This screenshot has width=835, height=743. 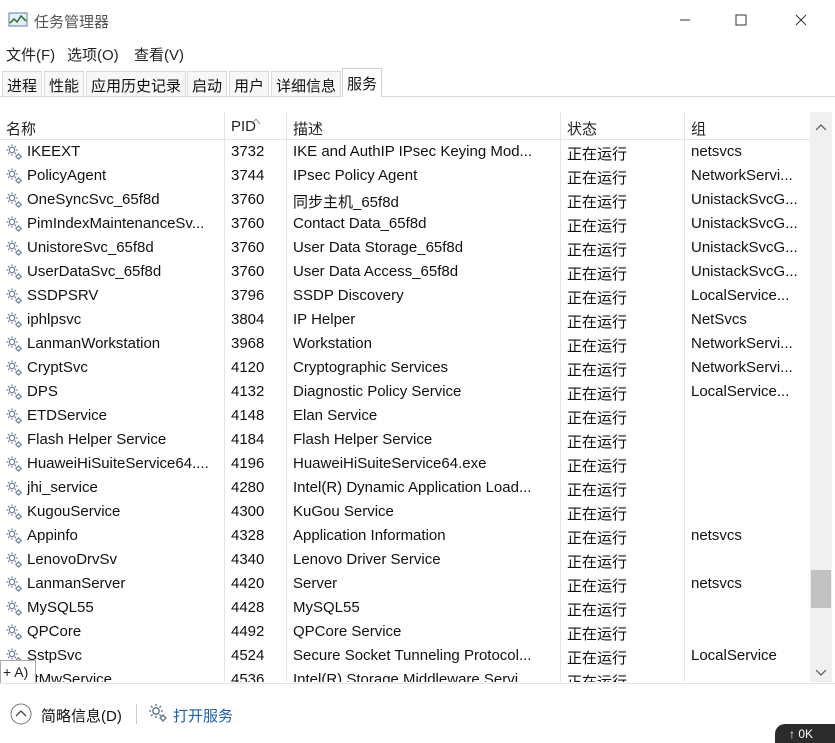 I want to click on service-group: netsvcs, so click(x=716, y=151).